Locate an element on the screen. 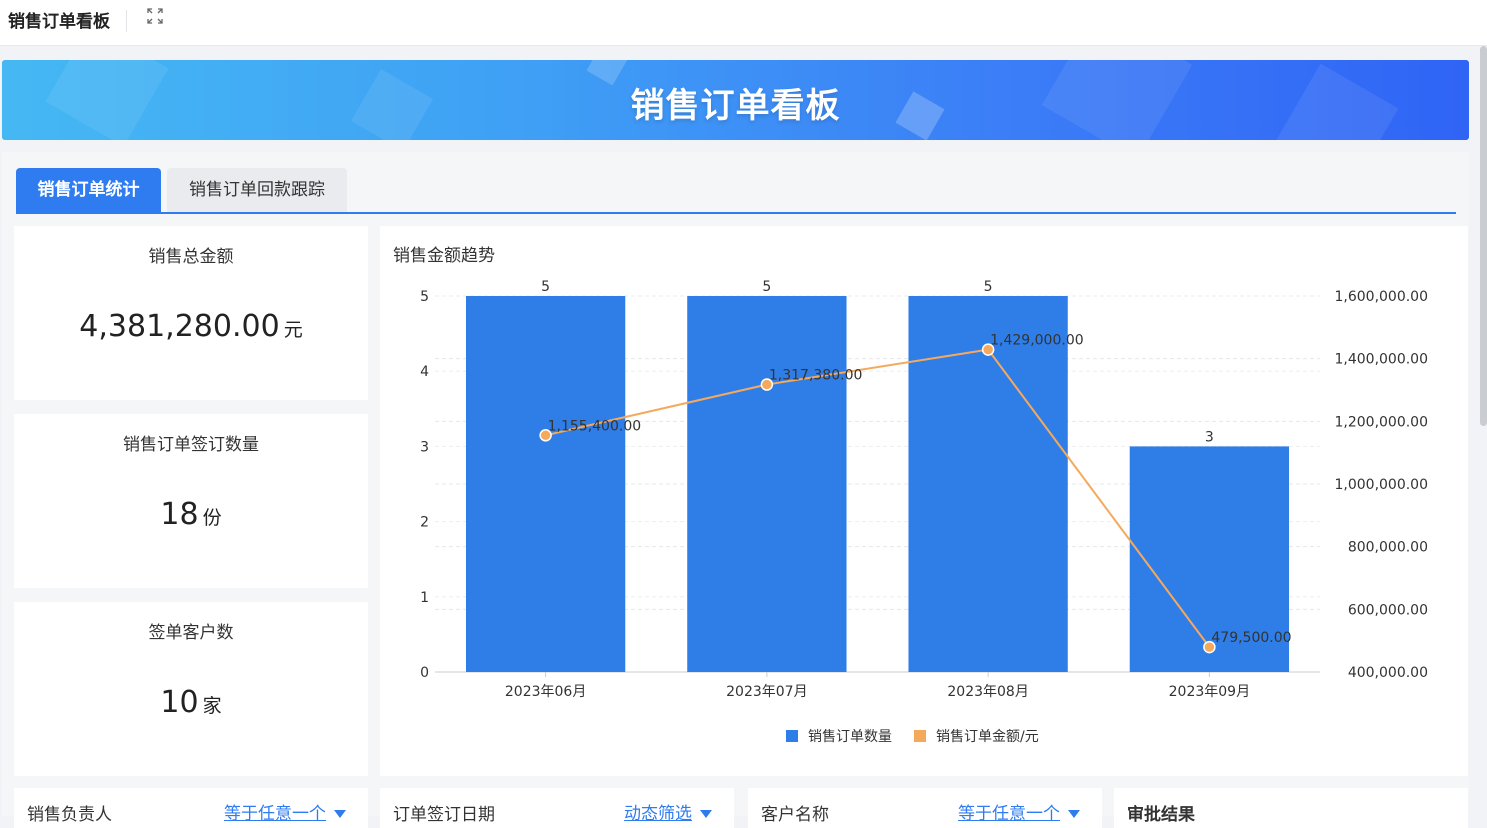 The width and height of the screenshot is (1487, 828). kpi-unit: 元 is located at coordinates (293, 330).